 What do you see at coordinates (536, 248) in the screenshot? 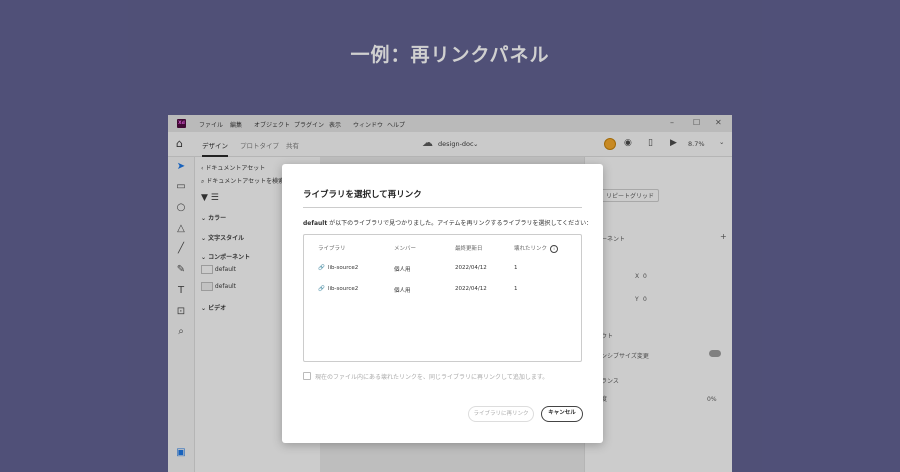
I see `header-broken-links: 壊れたリンク i` at bounding box center [536, 248].